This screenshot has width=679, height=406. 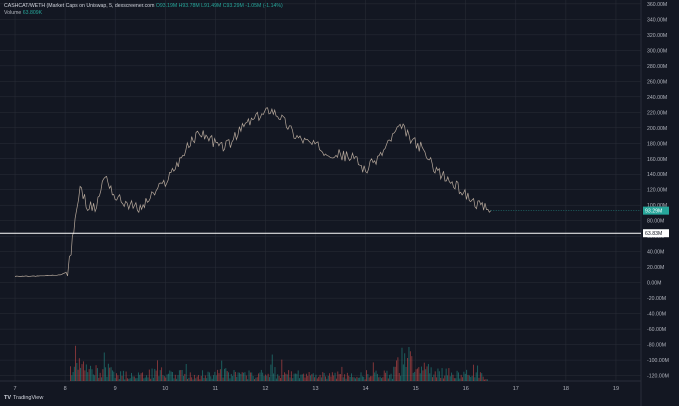 What do you see at coordinates (657, 36) in the screenshot?
I see `y-tick-label: 320.00M` at bounding box center [657, 36].